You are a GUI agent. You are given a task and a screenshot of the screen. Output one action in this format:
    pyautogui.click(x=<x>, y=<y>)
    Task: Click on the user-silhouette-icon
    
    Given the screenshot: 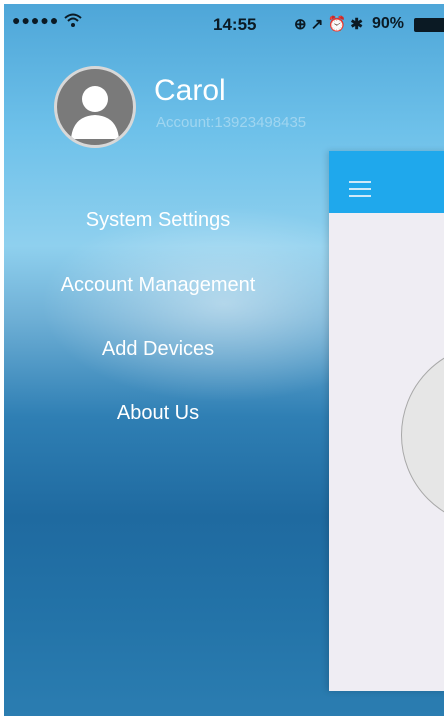 What is the action you would take?
    pyautogui.click(x=95, y=112)
    